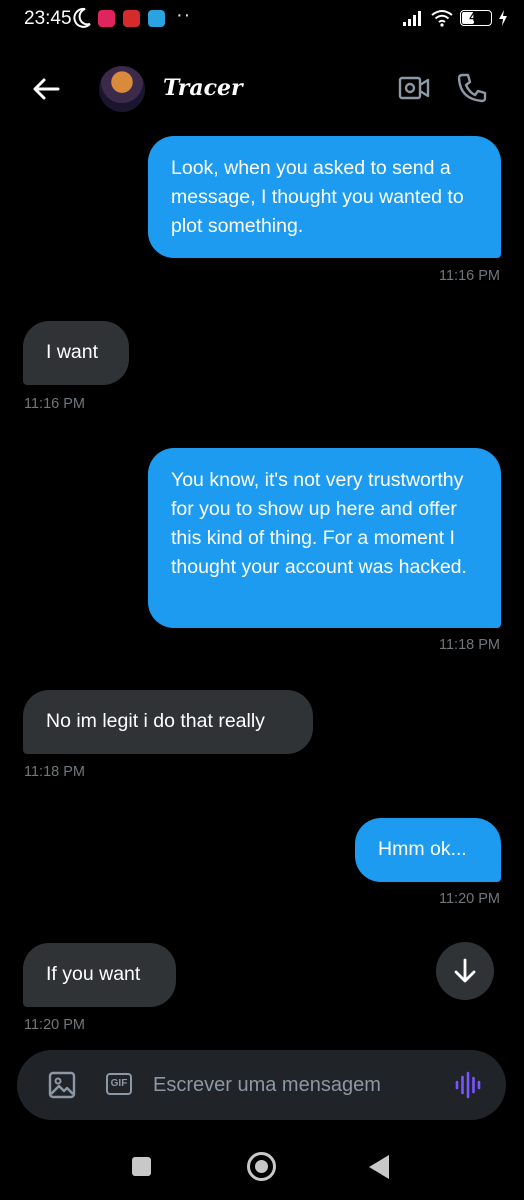 The height and width of the screenshot is (1200, 524). Describe the element at coordinates (472, 88) in the screenshot. I see `phone-call-icon` at that location.